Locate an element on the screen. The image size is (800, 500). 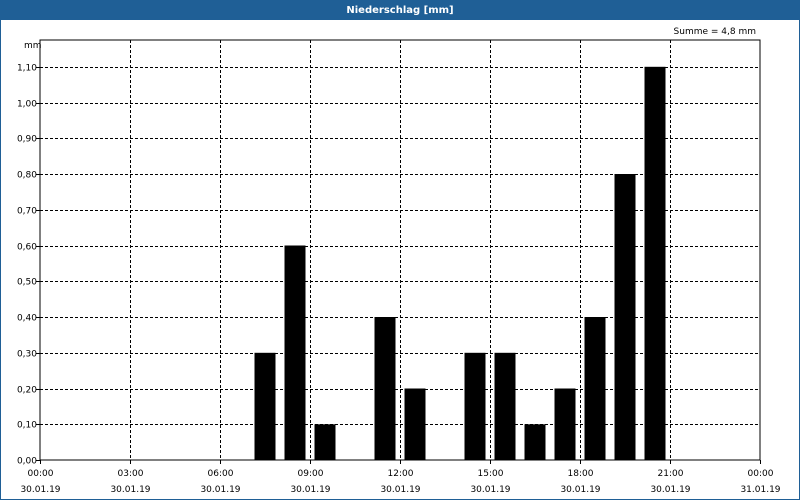
y-tick-label: 0,50 is located at coordinates (27, 283).